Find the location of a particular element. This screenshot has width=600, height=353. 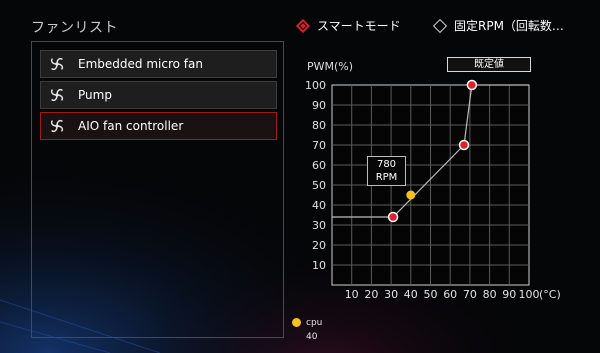

y-tick-label: 60 is located at coordinates (319, 165).